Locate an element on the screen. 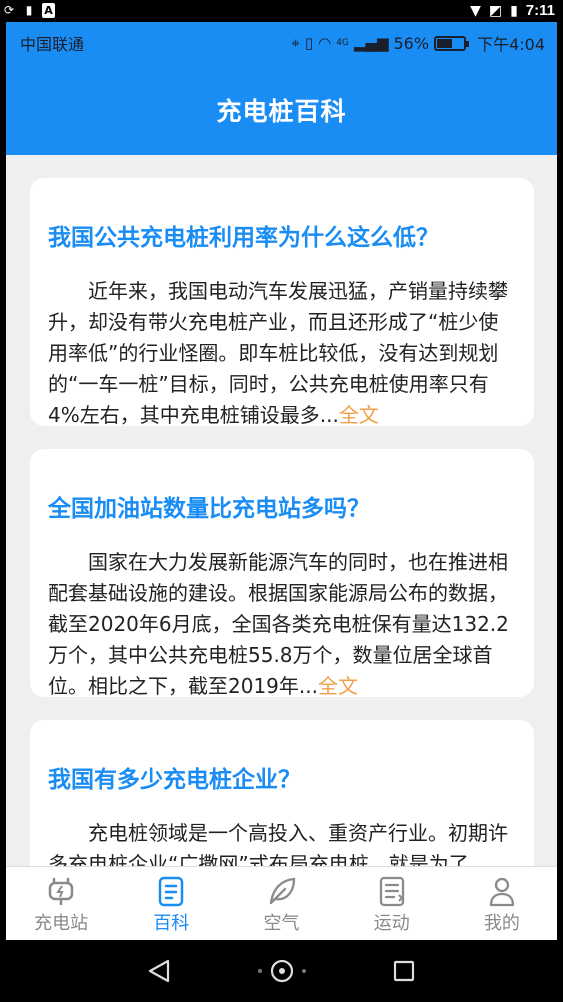  page-title: 充电桩百科 is located at coordinates (281, 111).